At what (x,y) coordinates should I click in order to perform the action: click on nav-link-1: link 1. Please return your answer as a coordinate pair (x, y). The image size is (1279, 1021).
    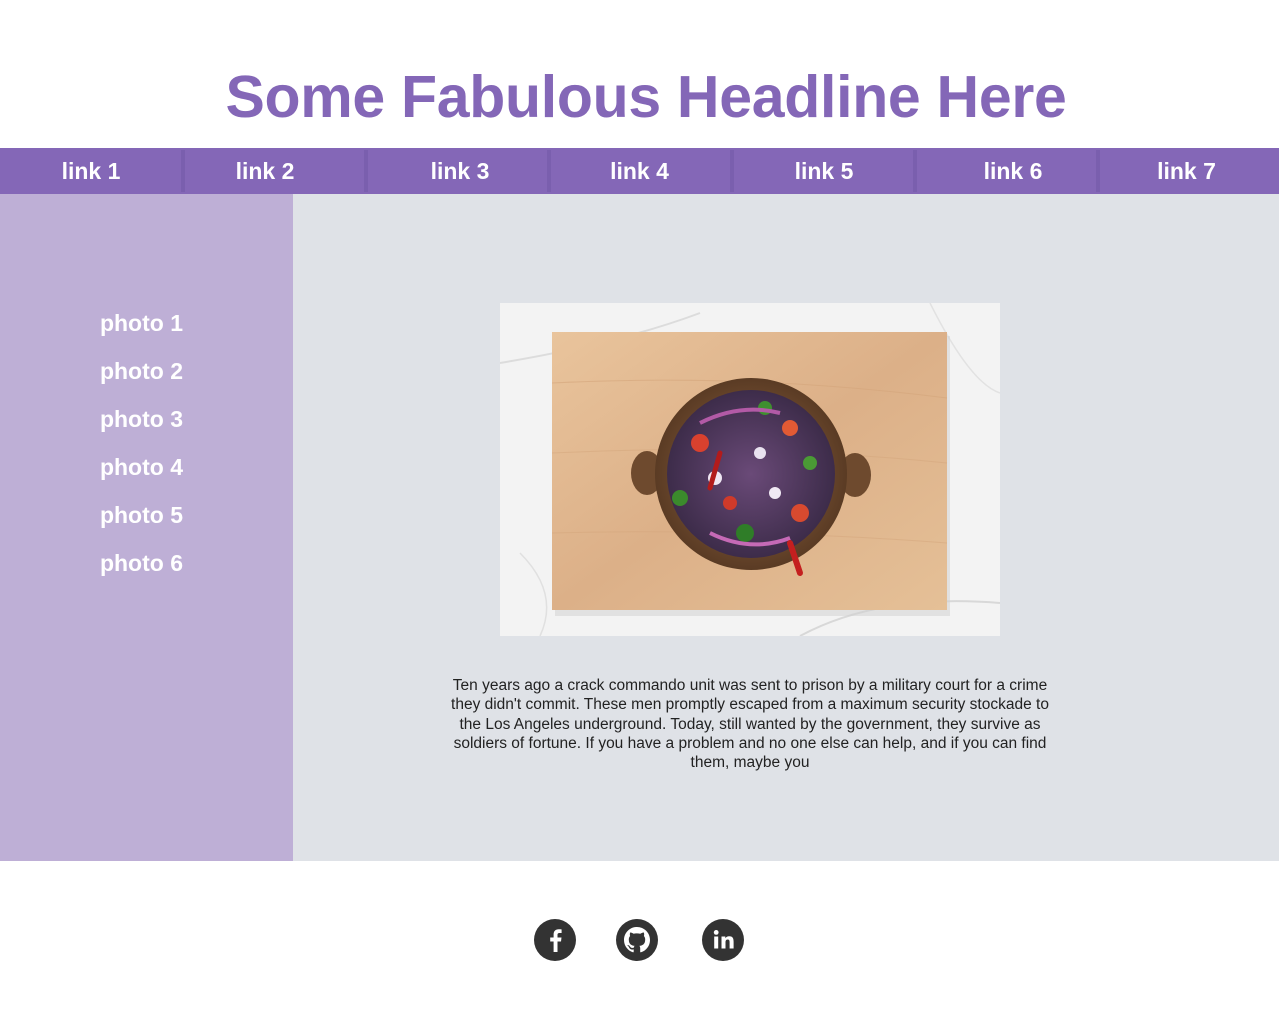
    Looking at the image, I should click on (91, 171).